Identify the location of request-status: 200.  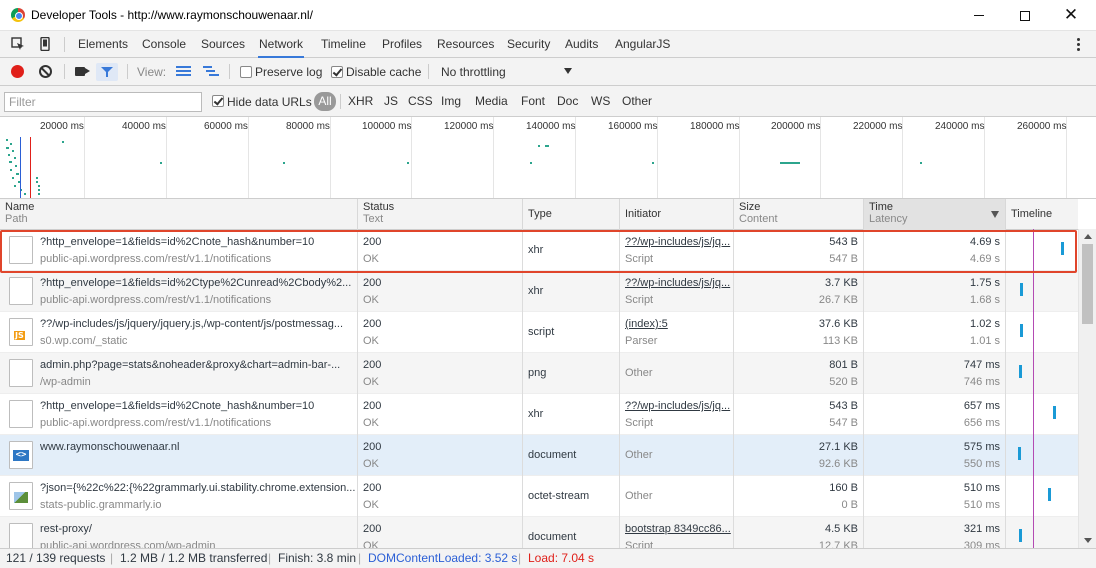
(372, 283).